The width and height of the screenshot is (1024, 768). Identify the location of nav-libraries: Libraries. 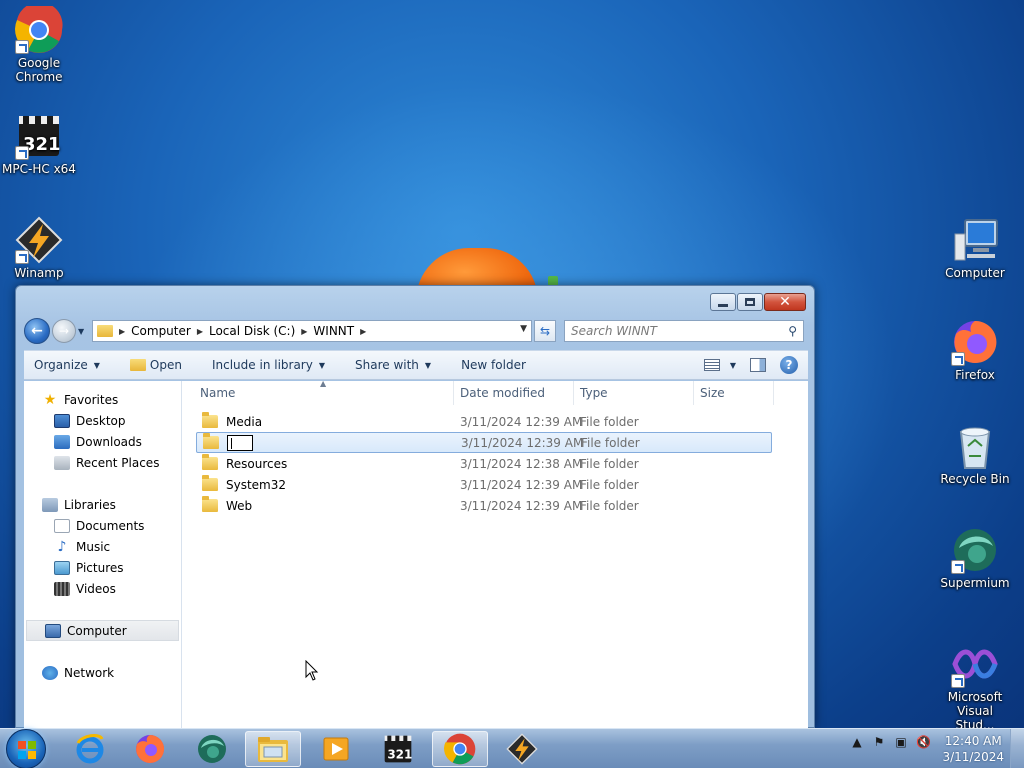
(102, 504).